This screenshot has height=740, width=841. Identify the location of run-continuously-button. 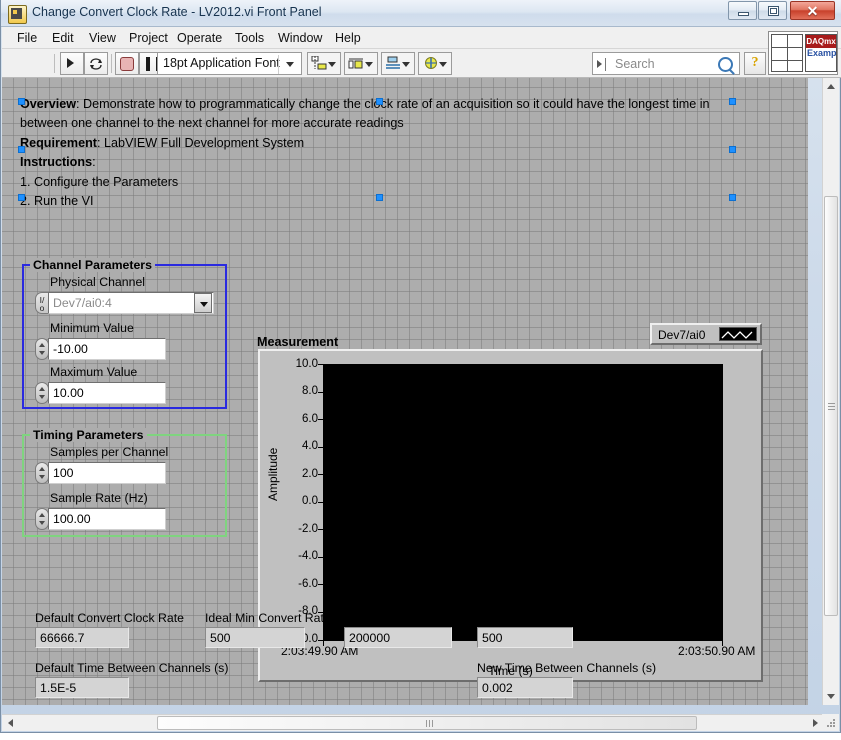
(96, 63).